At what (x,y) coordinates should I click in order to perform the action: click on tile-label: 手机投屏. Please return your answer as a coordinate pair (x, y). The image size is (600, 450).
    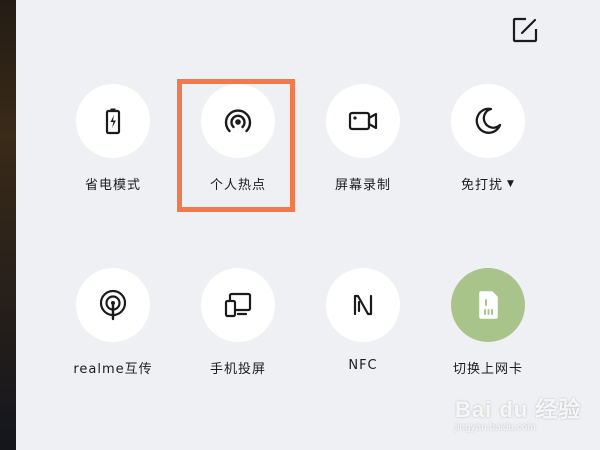
    Looking at the image, I should click on (237, 369).